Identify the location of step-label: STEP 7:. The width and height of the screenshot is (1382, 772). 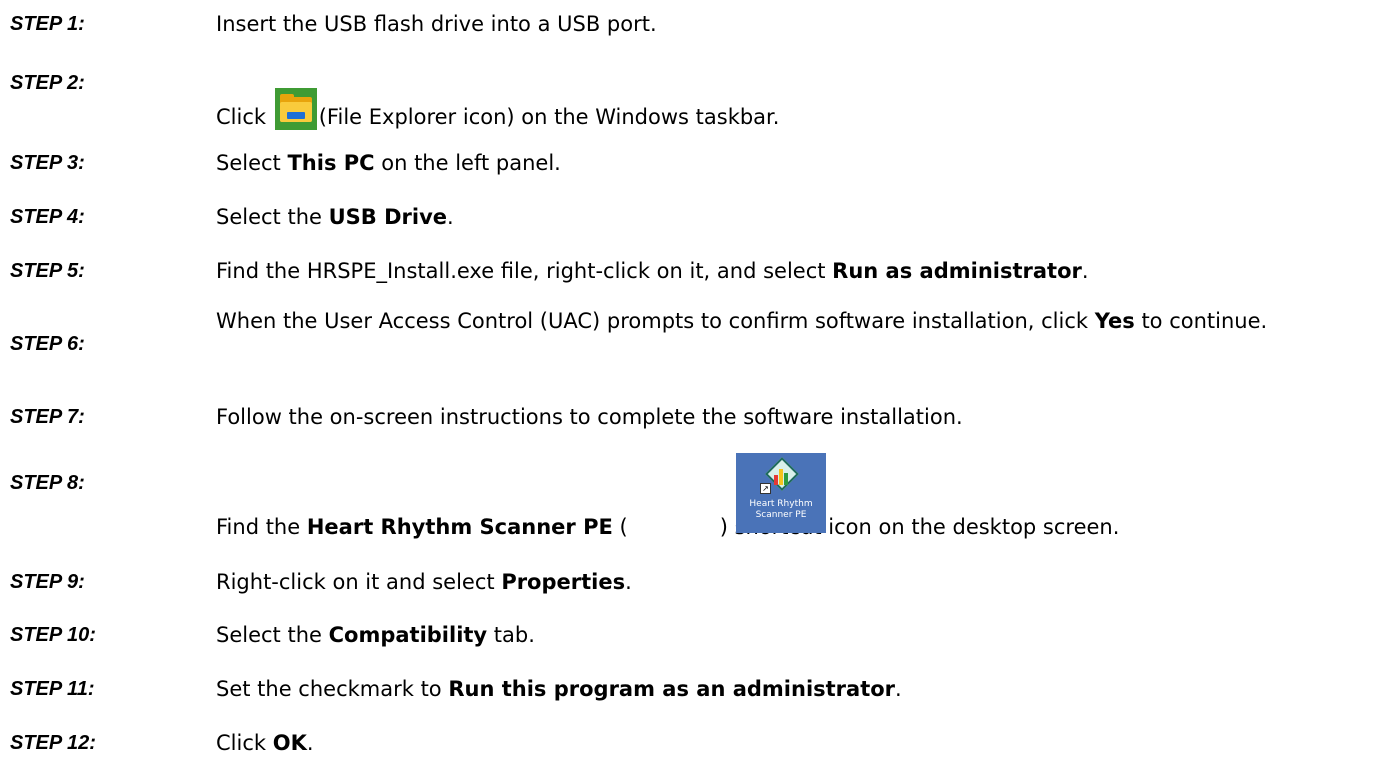
(47, 417).